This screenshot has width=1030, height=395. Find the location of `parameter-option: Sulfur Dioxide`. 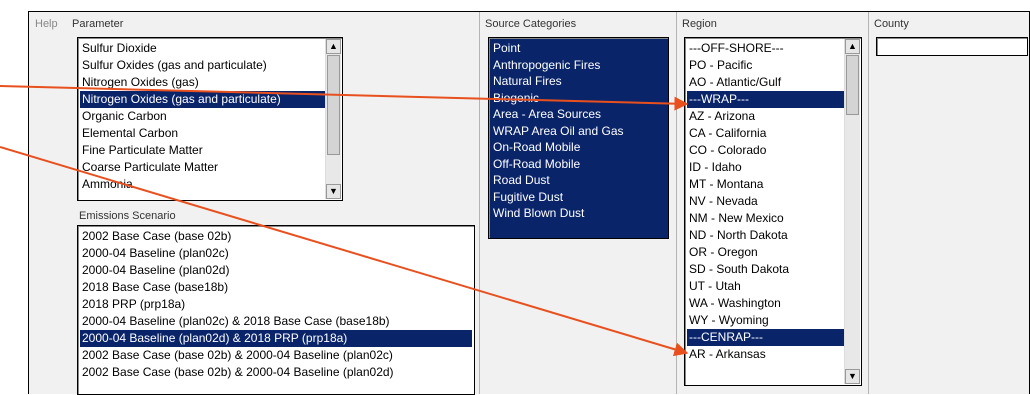

parameter-option: Sulfur Dioxide is located at coordinates (202, 48).